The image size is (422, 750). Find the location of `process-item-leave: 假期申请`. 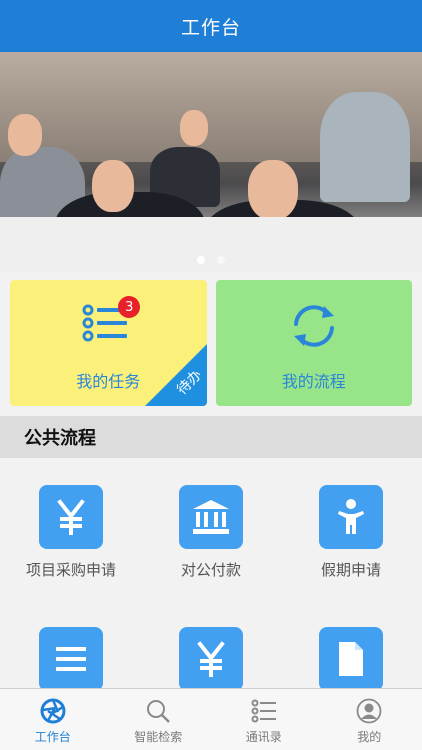

process-item-leave: 假期申请 is located at coordinates (351, 532).